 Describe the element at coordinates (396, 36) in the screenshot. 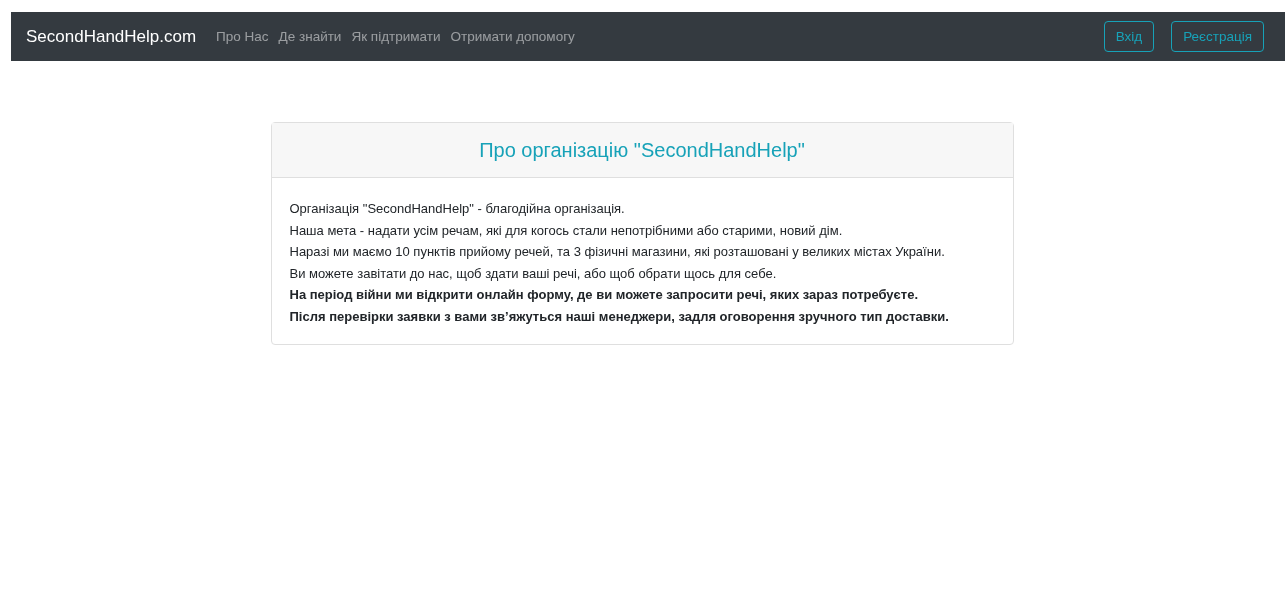

I see `nav-link: Як підтримати` at that location.